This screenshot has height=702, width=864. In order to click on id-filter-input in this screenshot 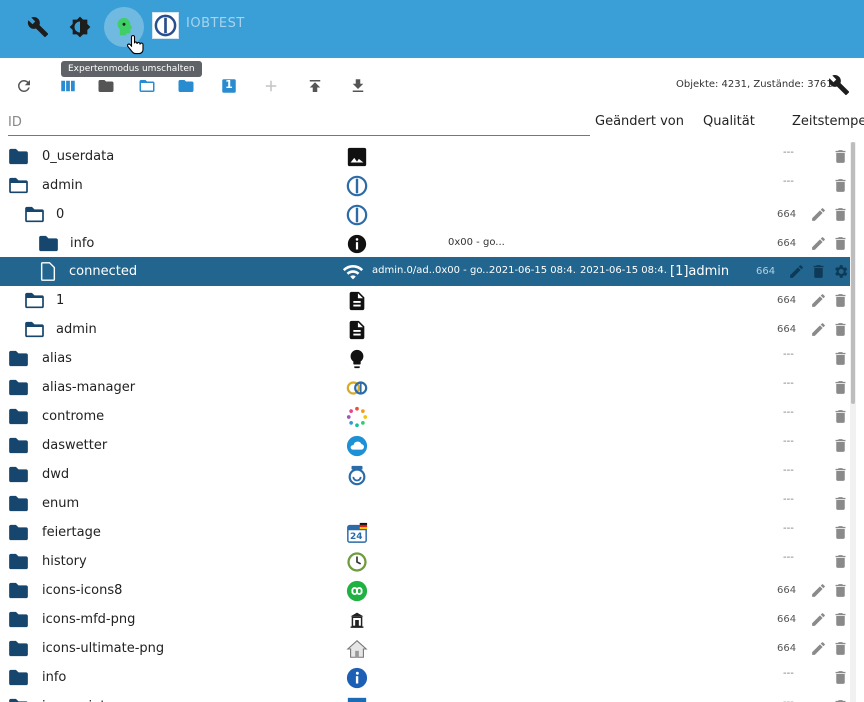, I will do `click(299, 123)`.